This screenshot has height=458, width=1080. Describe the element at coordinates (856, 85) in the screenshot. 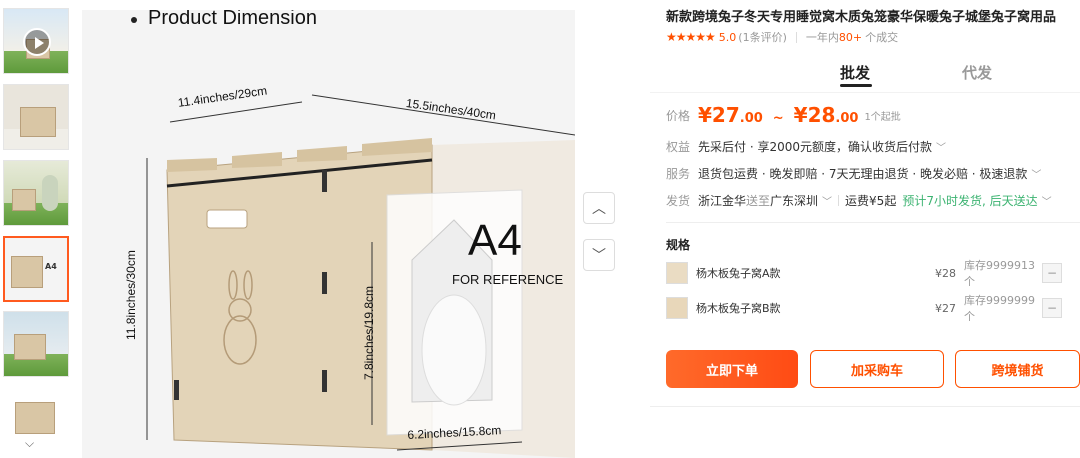

I see `tab-active-indicator` at that location.